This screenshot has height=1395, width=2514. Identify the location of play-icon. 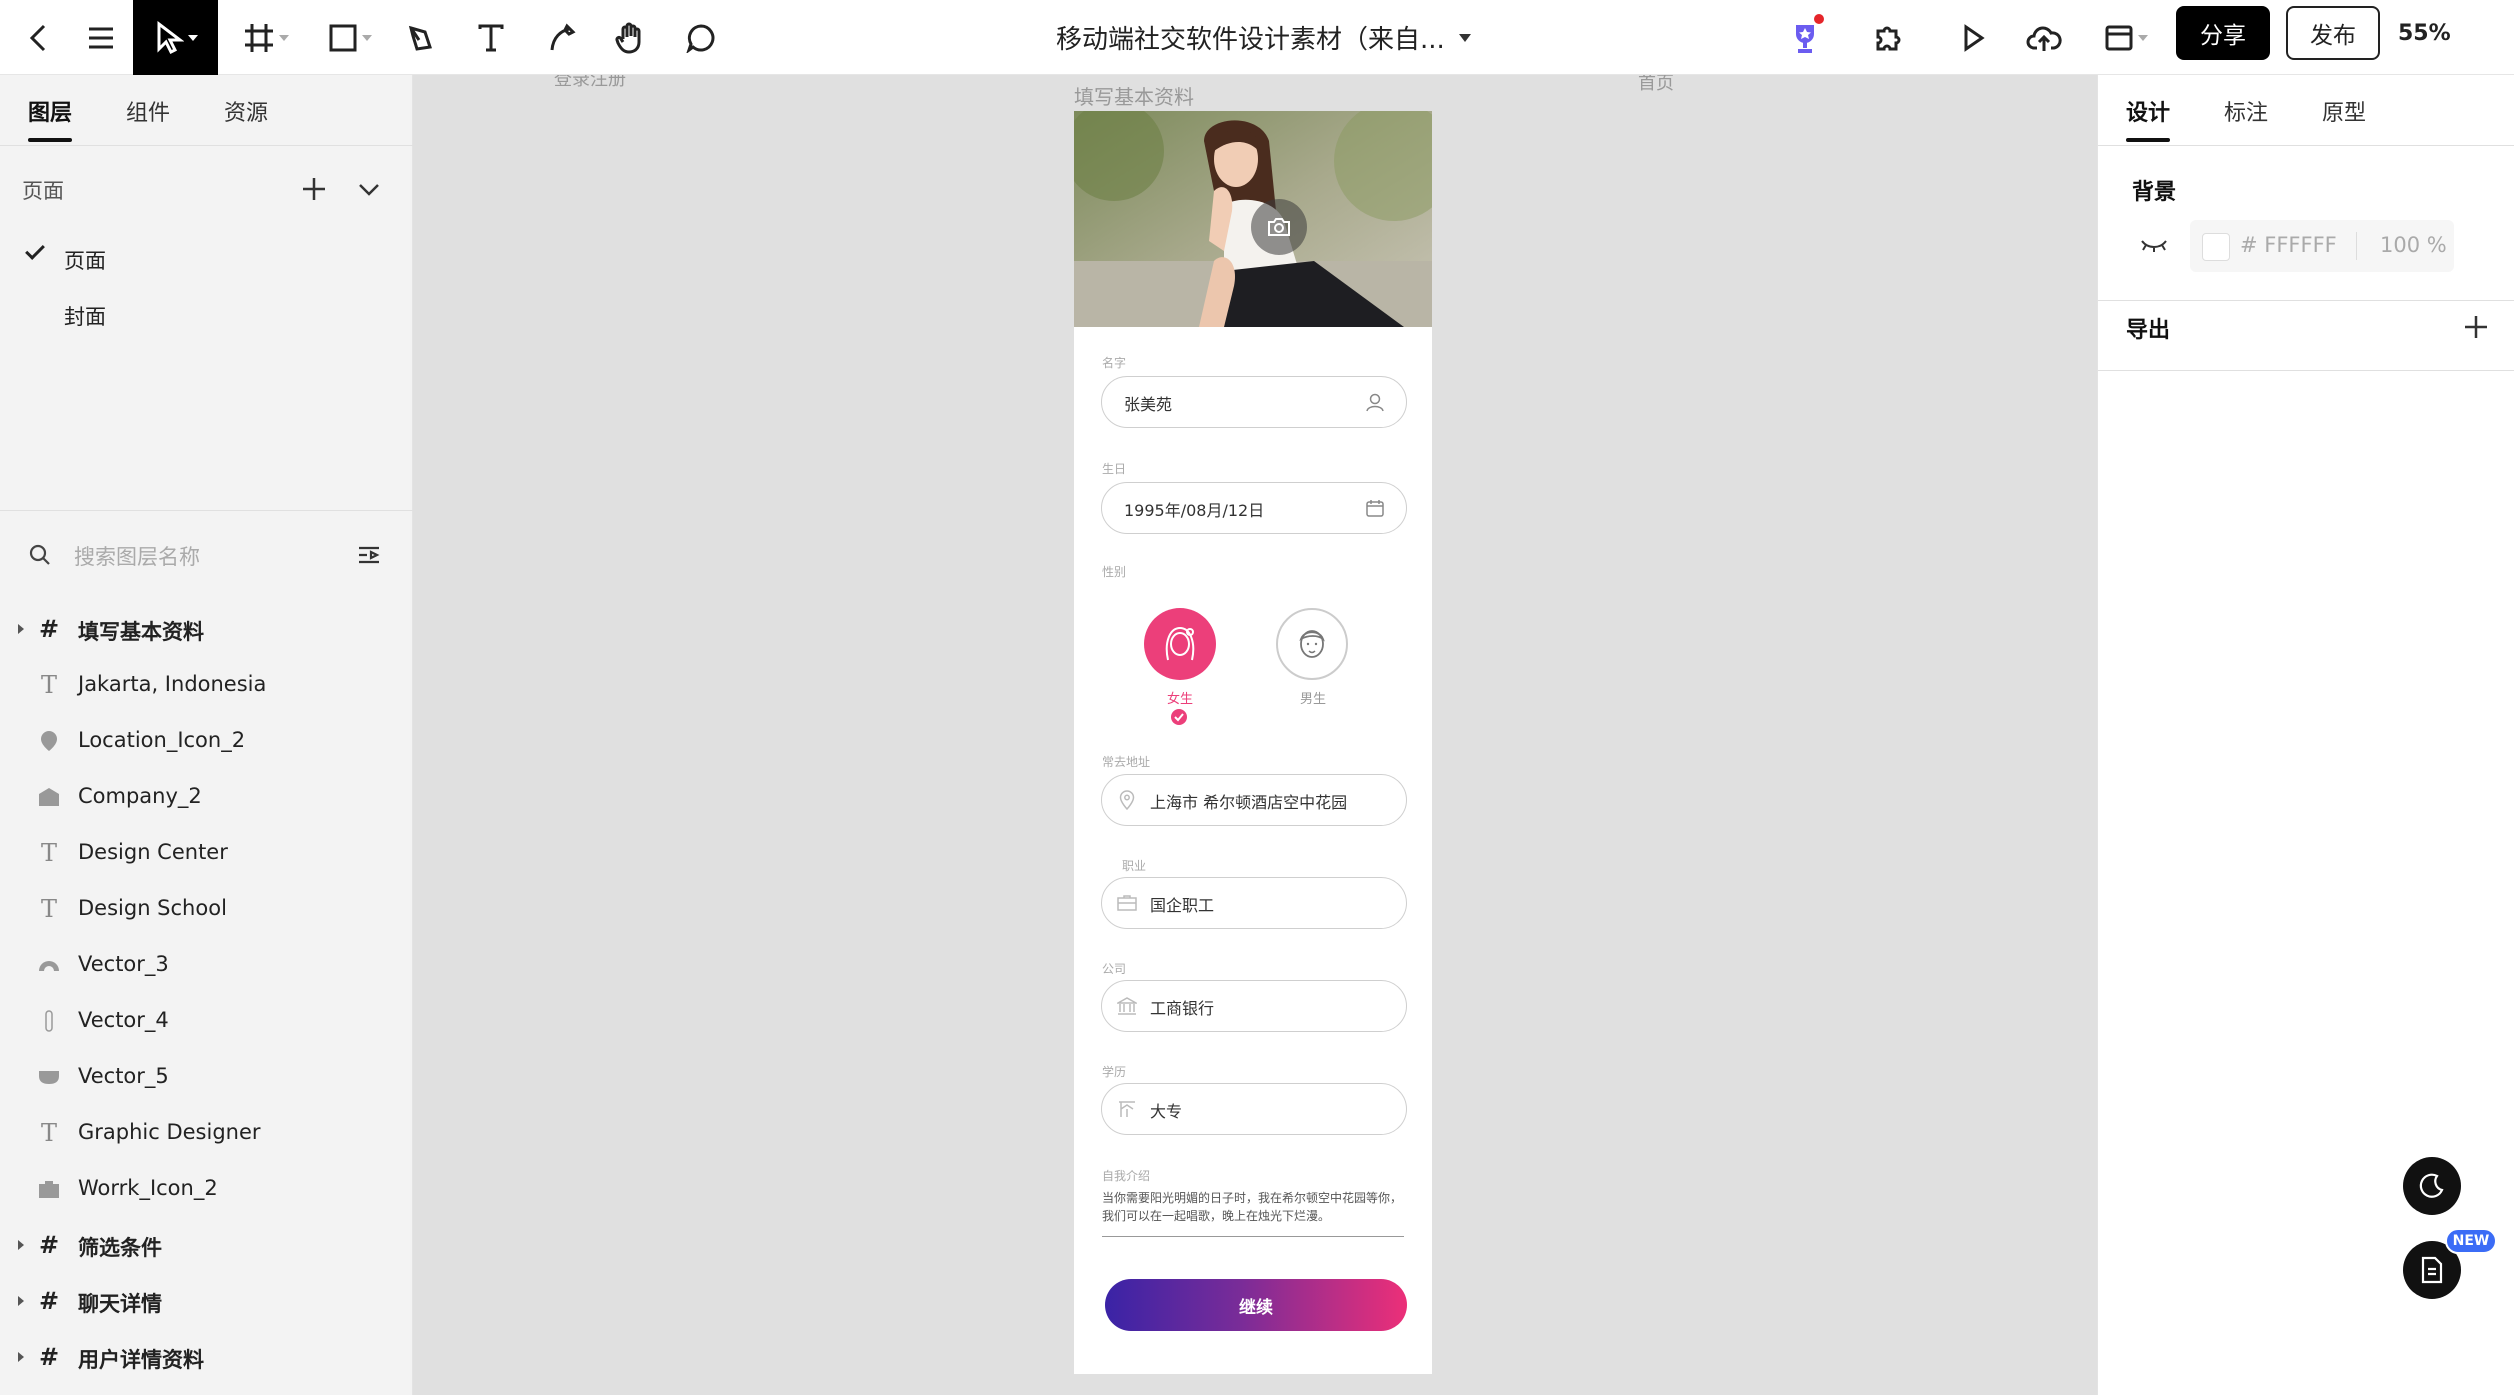
(1974, 37).